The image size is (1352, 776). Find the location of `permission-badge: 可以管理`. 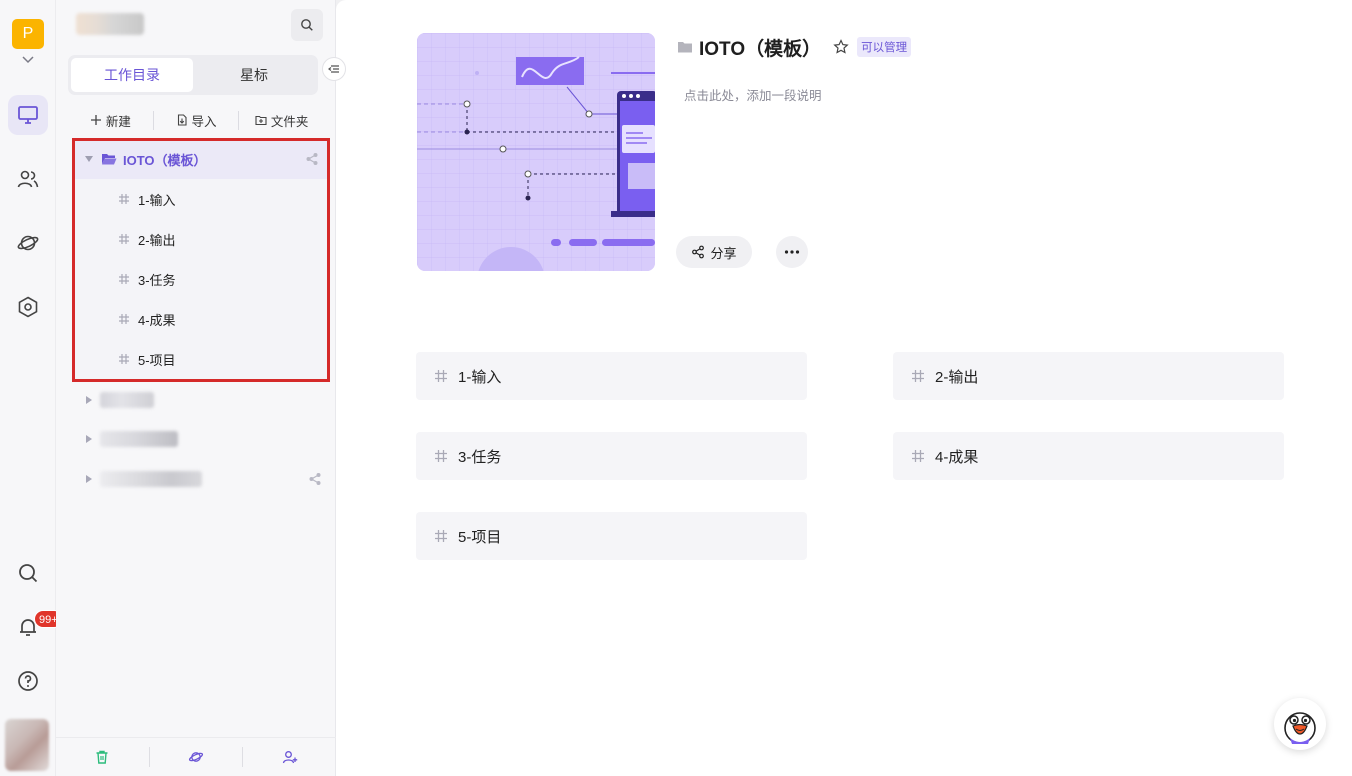

permission-badge: 可以管理 is located at coordinates (884, 47).